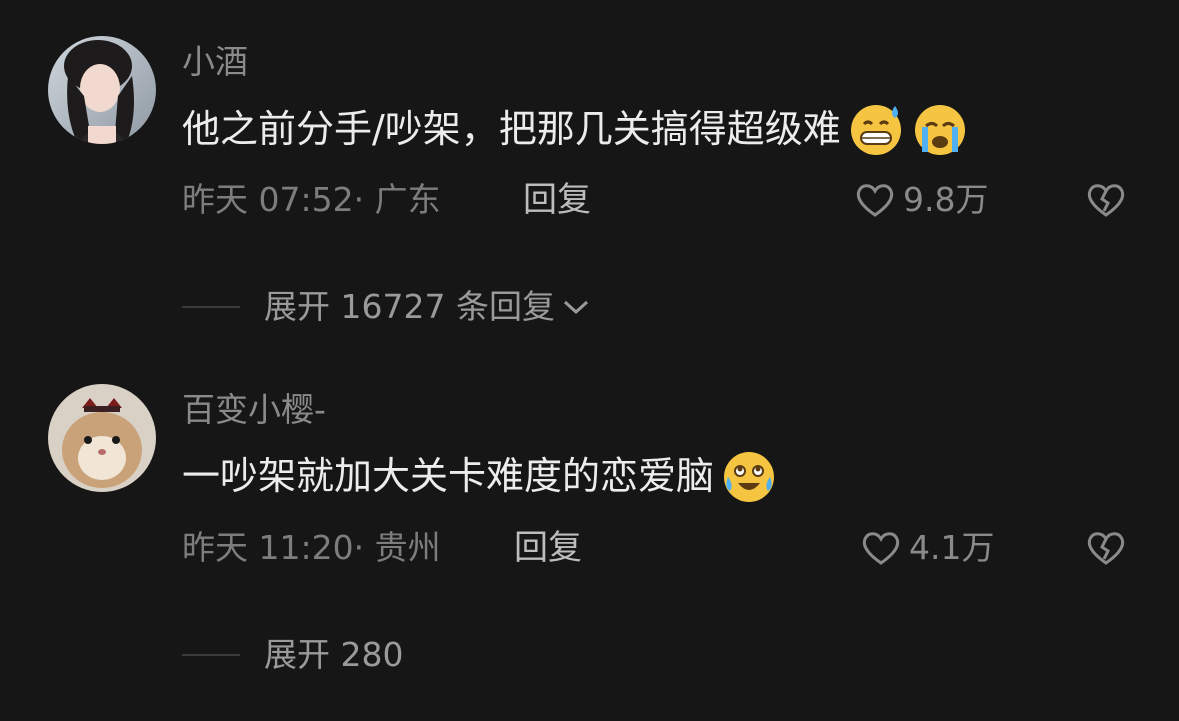 Image resolution: width=1179 pixels, height=721 pixels. I want to click on broken-heart-icon, so click(1106, 548).